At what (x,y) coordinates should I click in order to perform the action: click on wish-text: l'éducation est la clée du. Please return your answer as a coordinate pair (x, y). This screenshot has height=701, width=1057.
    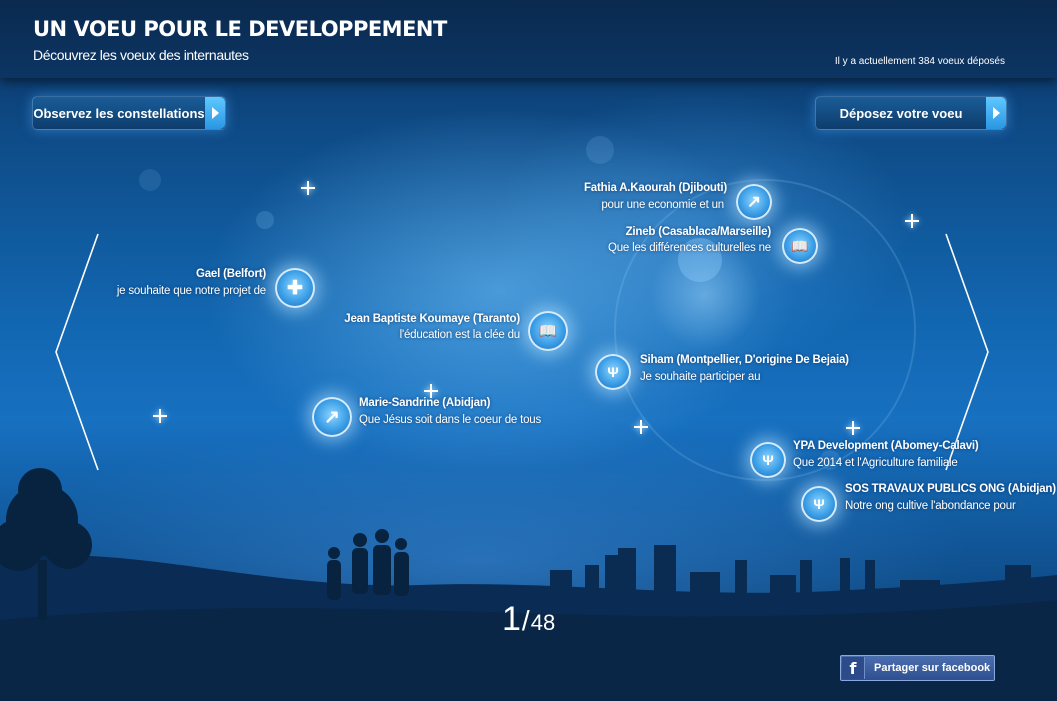
    Looking at the image, I should click on (460, 335).